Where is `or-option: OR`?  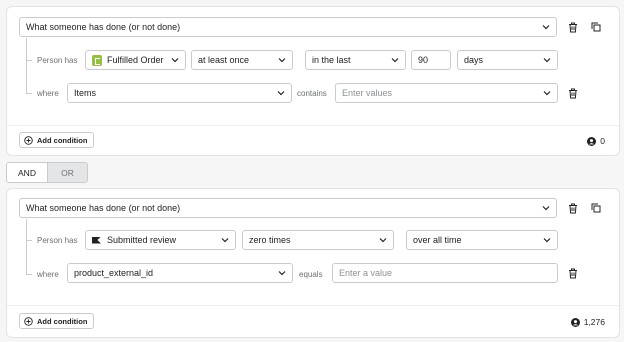
or-option: OR is located at coordinates (67, 172).